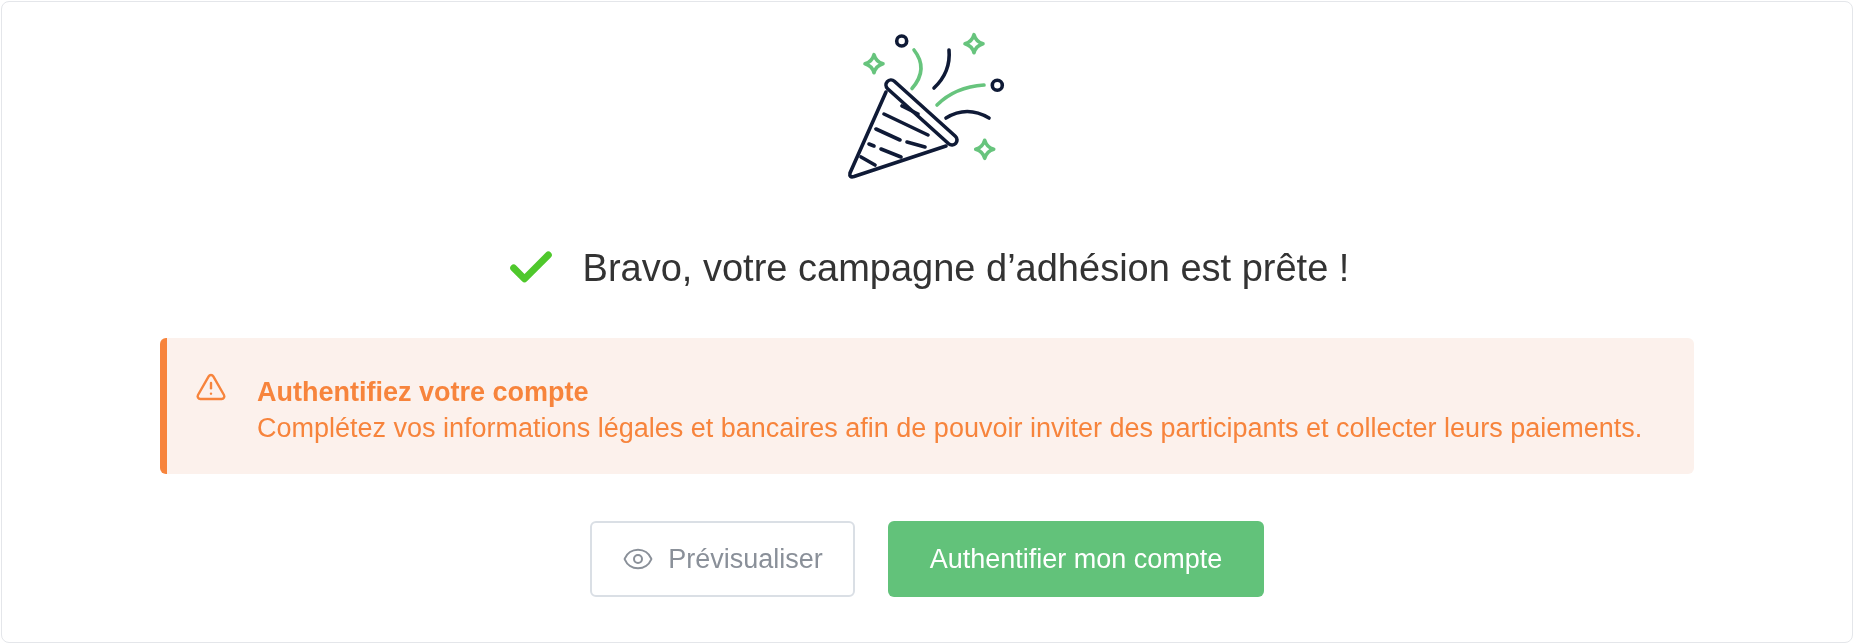  I want to click on alert-title: Authentifiez votre compte, so click(423, 392).